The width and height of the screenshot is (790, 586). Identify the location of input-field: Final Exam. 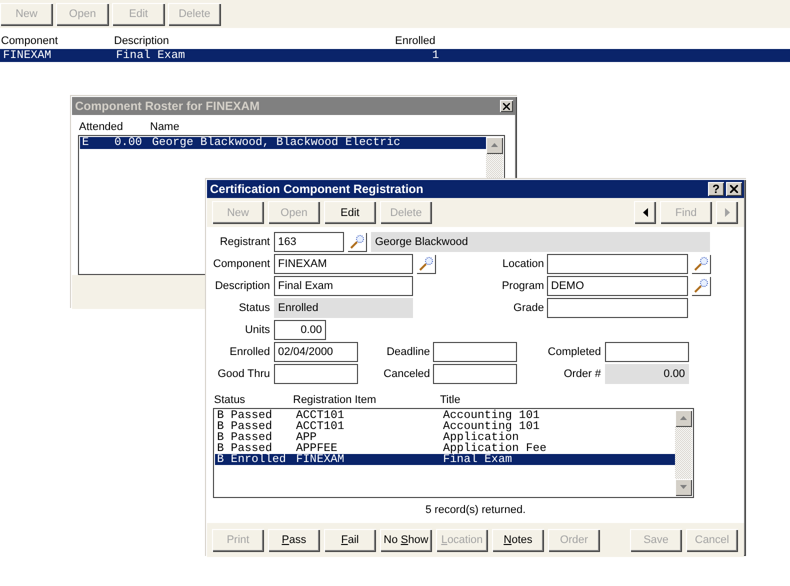
(343, 286).